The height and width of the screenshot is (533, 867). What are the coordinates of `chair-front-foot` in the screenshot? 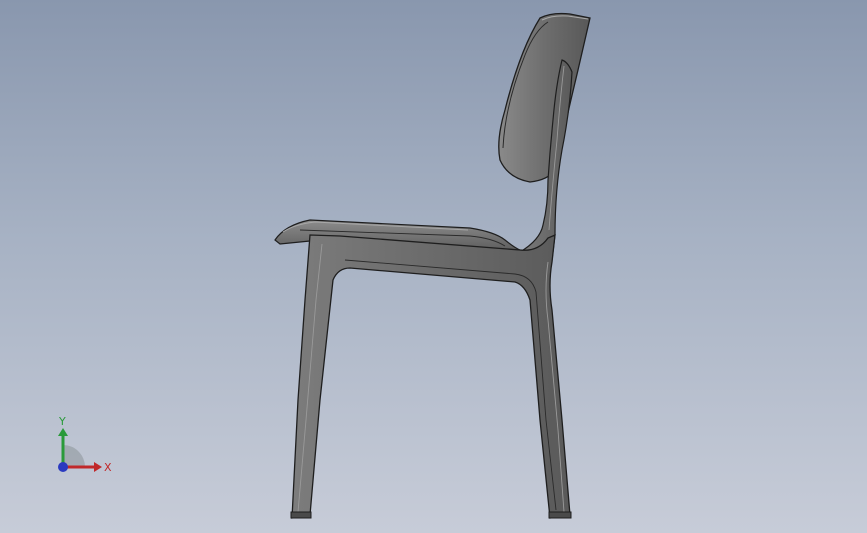 It's located at (301, 515).